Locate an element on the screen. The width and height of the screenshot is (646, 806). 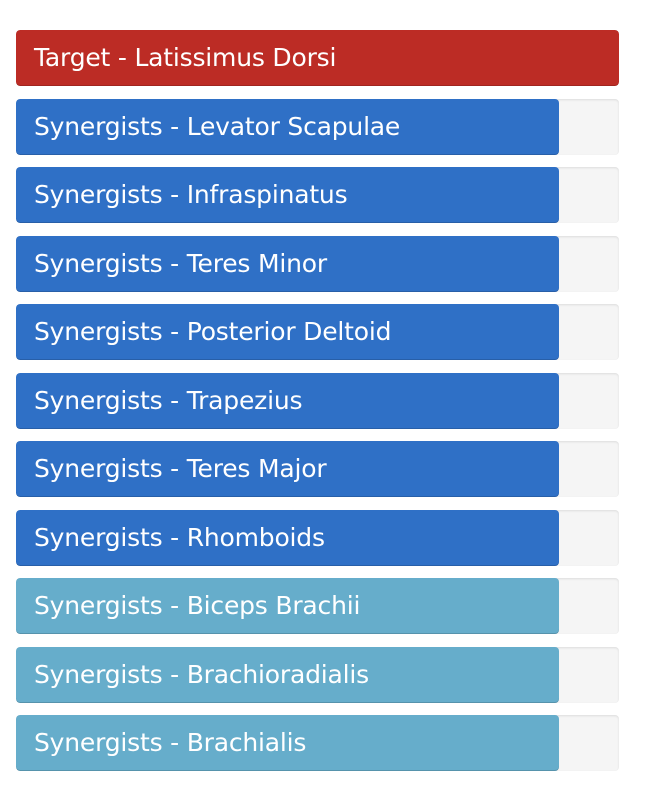
muscle-bar-label: Target - Latissimus Dorsi is located at coordinates (185, 57).